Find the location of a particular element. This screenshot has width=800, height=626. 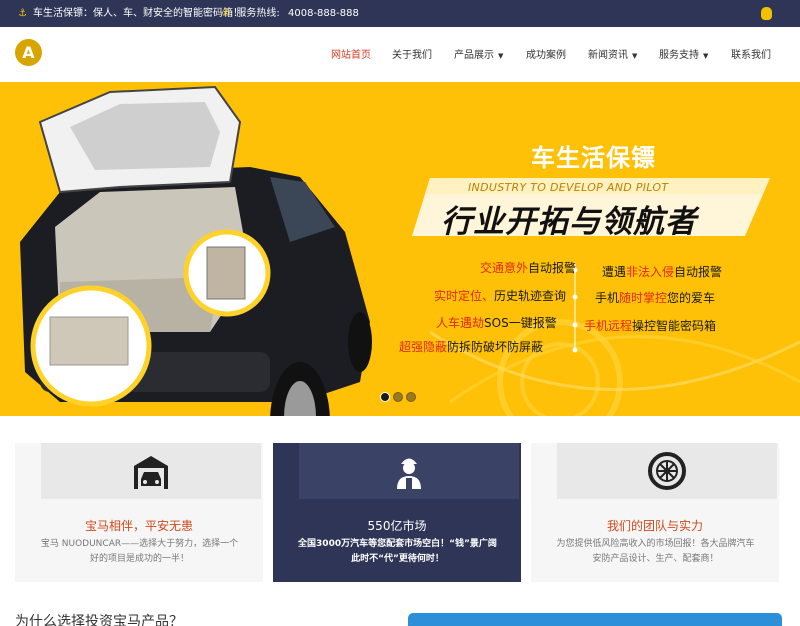

qq-icon is located at coordinates (766, 13).